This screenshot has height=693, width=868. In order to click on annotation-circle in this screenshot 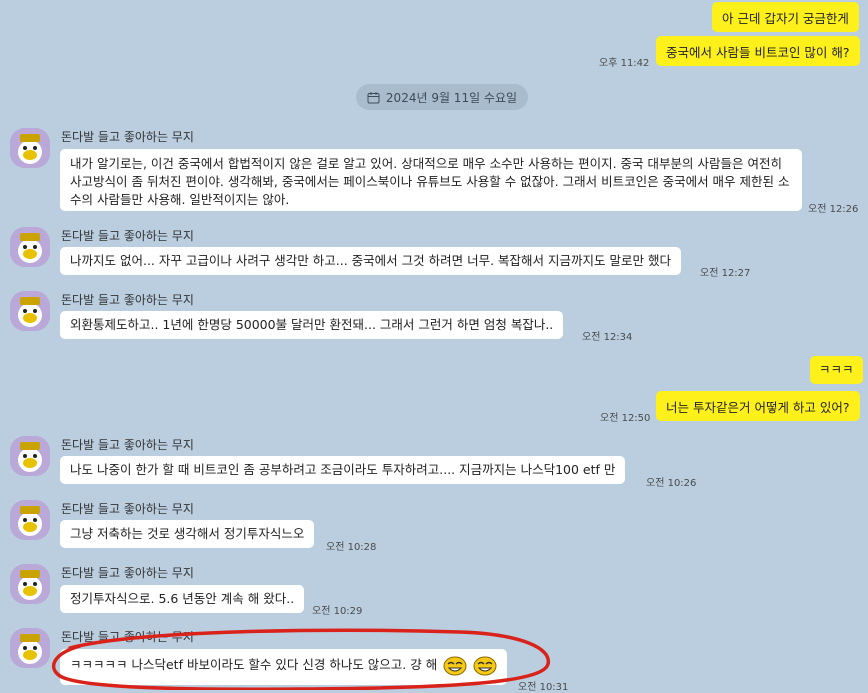, I will do `click(300, 659)`.